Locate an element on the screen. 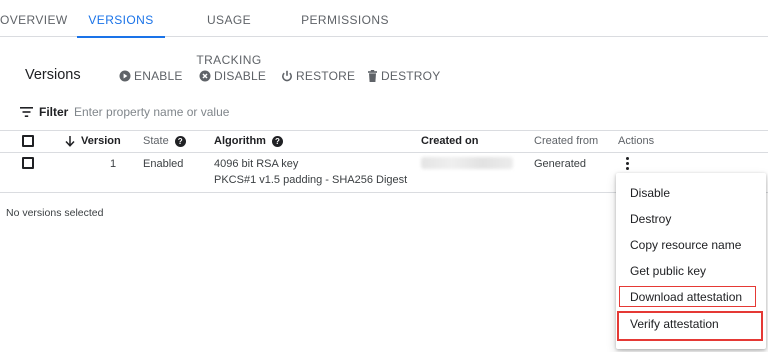 The width and height of the screenshot is (768, 352). play-circle-icon is located at coordinates (125, 76).